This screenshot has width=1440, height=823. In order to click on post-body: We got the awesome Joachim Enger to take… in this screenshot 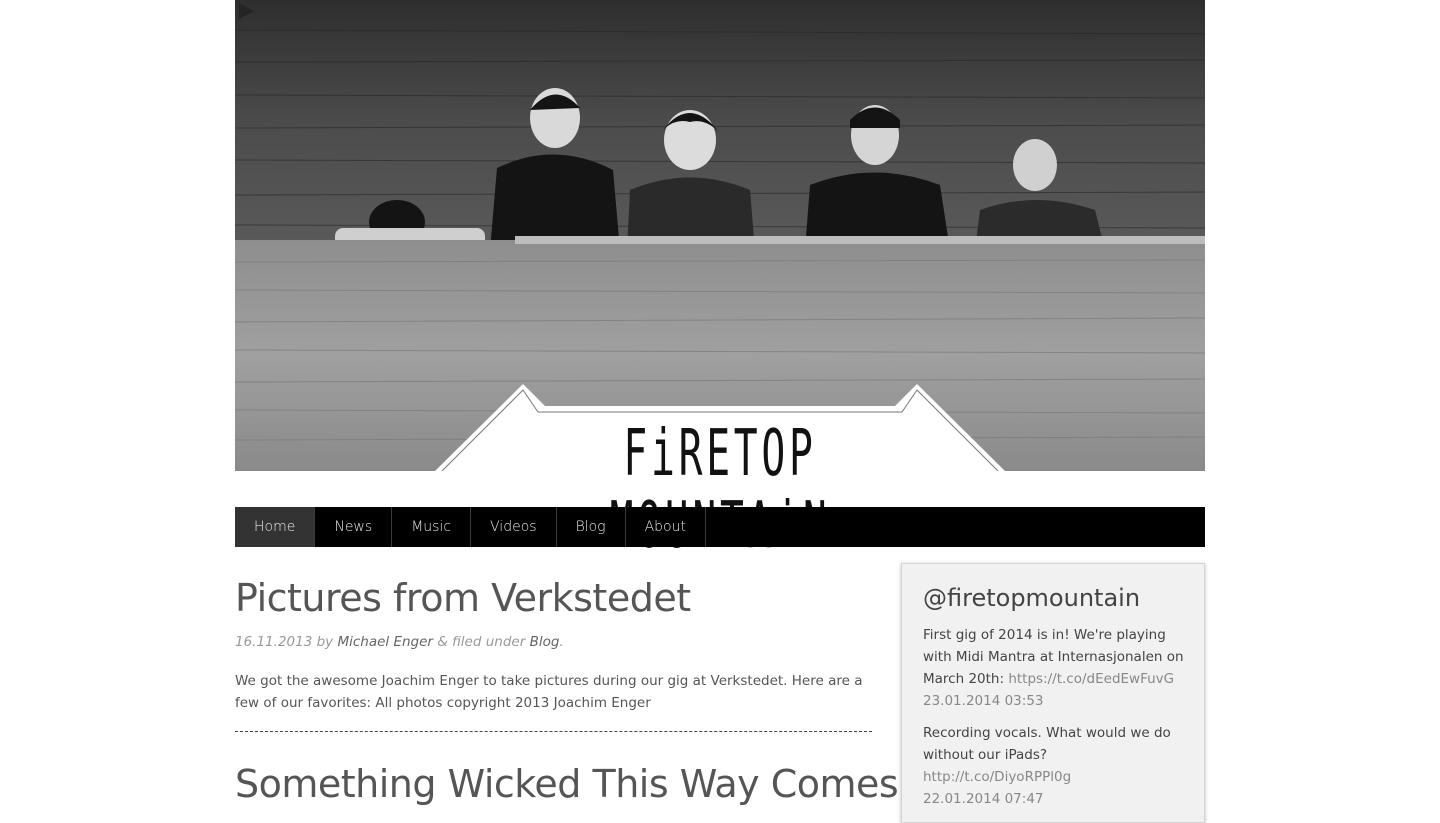, I will do `click(549, 692)`.